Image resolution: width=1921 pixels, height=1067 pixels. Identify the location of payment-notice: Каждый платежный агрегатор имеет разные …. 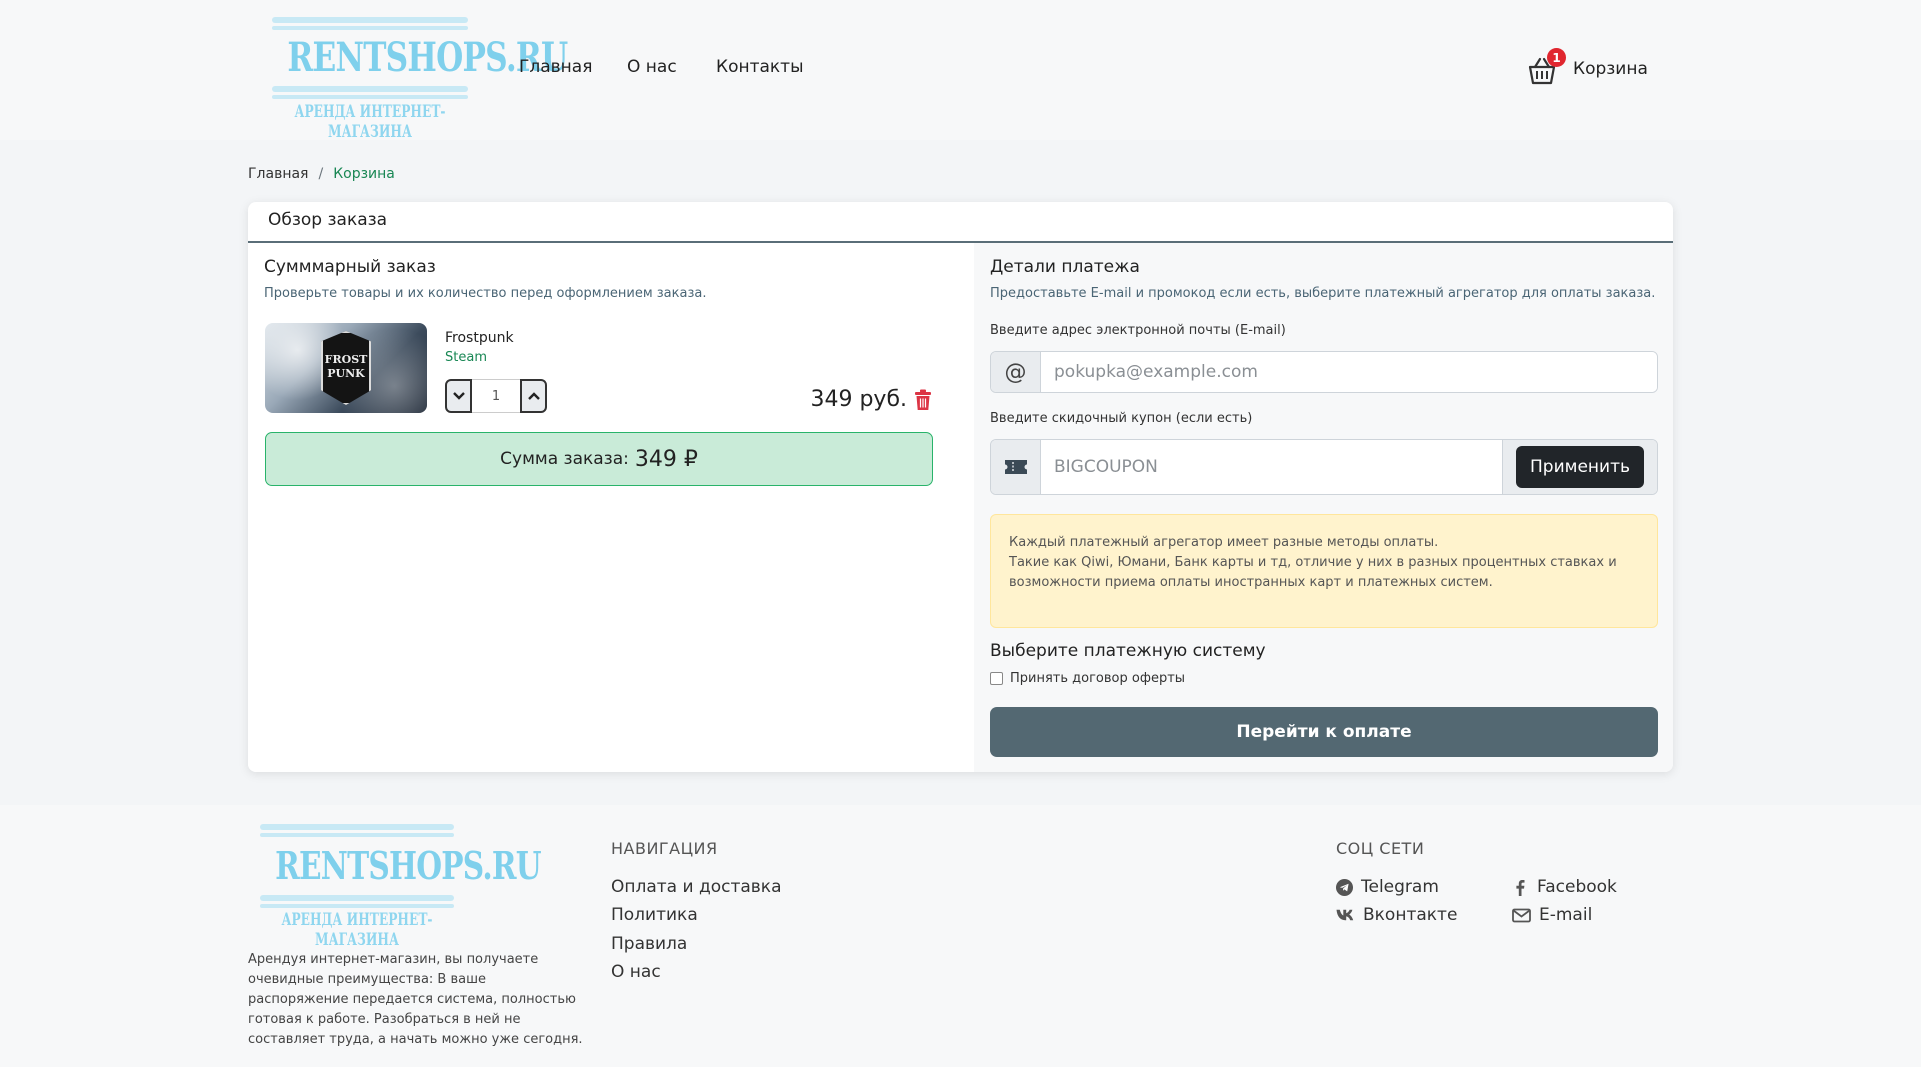
(1324, 571).